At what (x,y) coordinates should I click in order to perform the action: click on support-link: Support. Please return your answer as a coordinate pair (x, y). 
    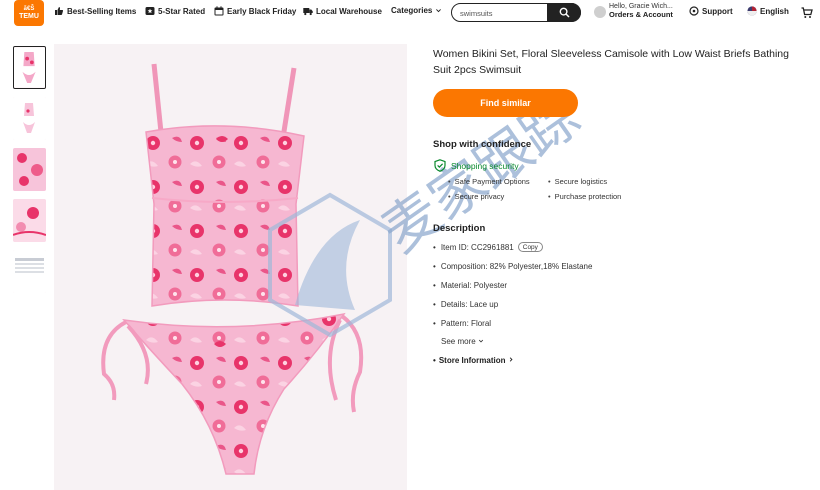
    Looking at the image, I should click on (711, 11).